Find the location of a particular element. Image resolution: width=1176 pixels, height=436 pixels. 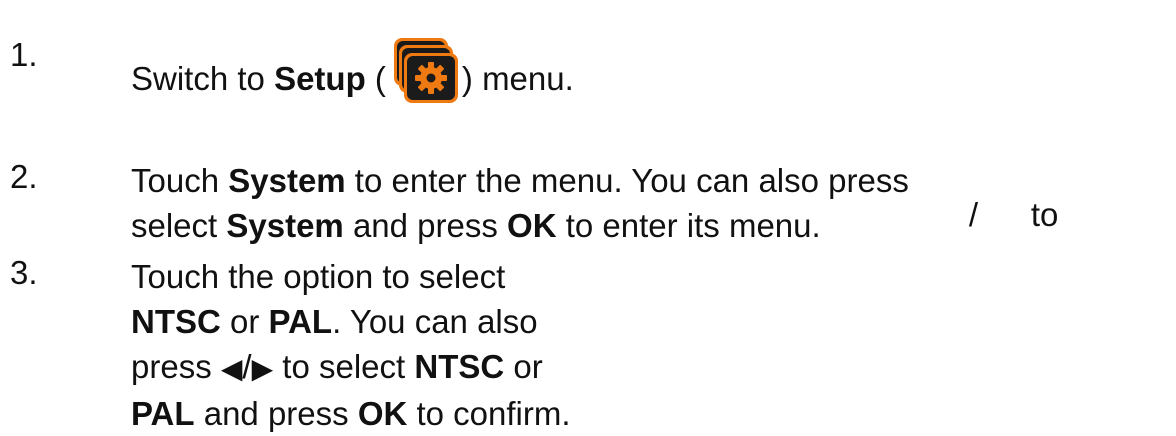

text-post: to enter its menu. is located at coordinates (688, 225).